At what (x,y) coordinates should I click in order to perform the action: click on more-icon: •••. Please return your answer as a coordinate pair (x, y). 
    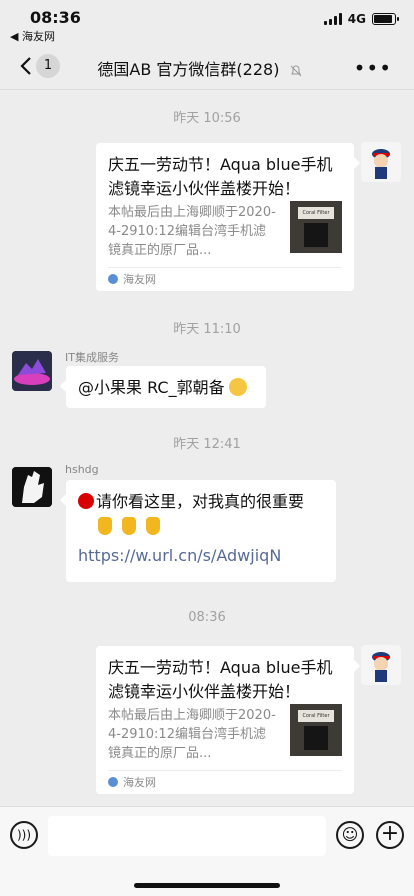
    Looking at the image, I should click on (373, 68).